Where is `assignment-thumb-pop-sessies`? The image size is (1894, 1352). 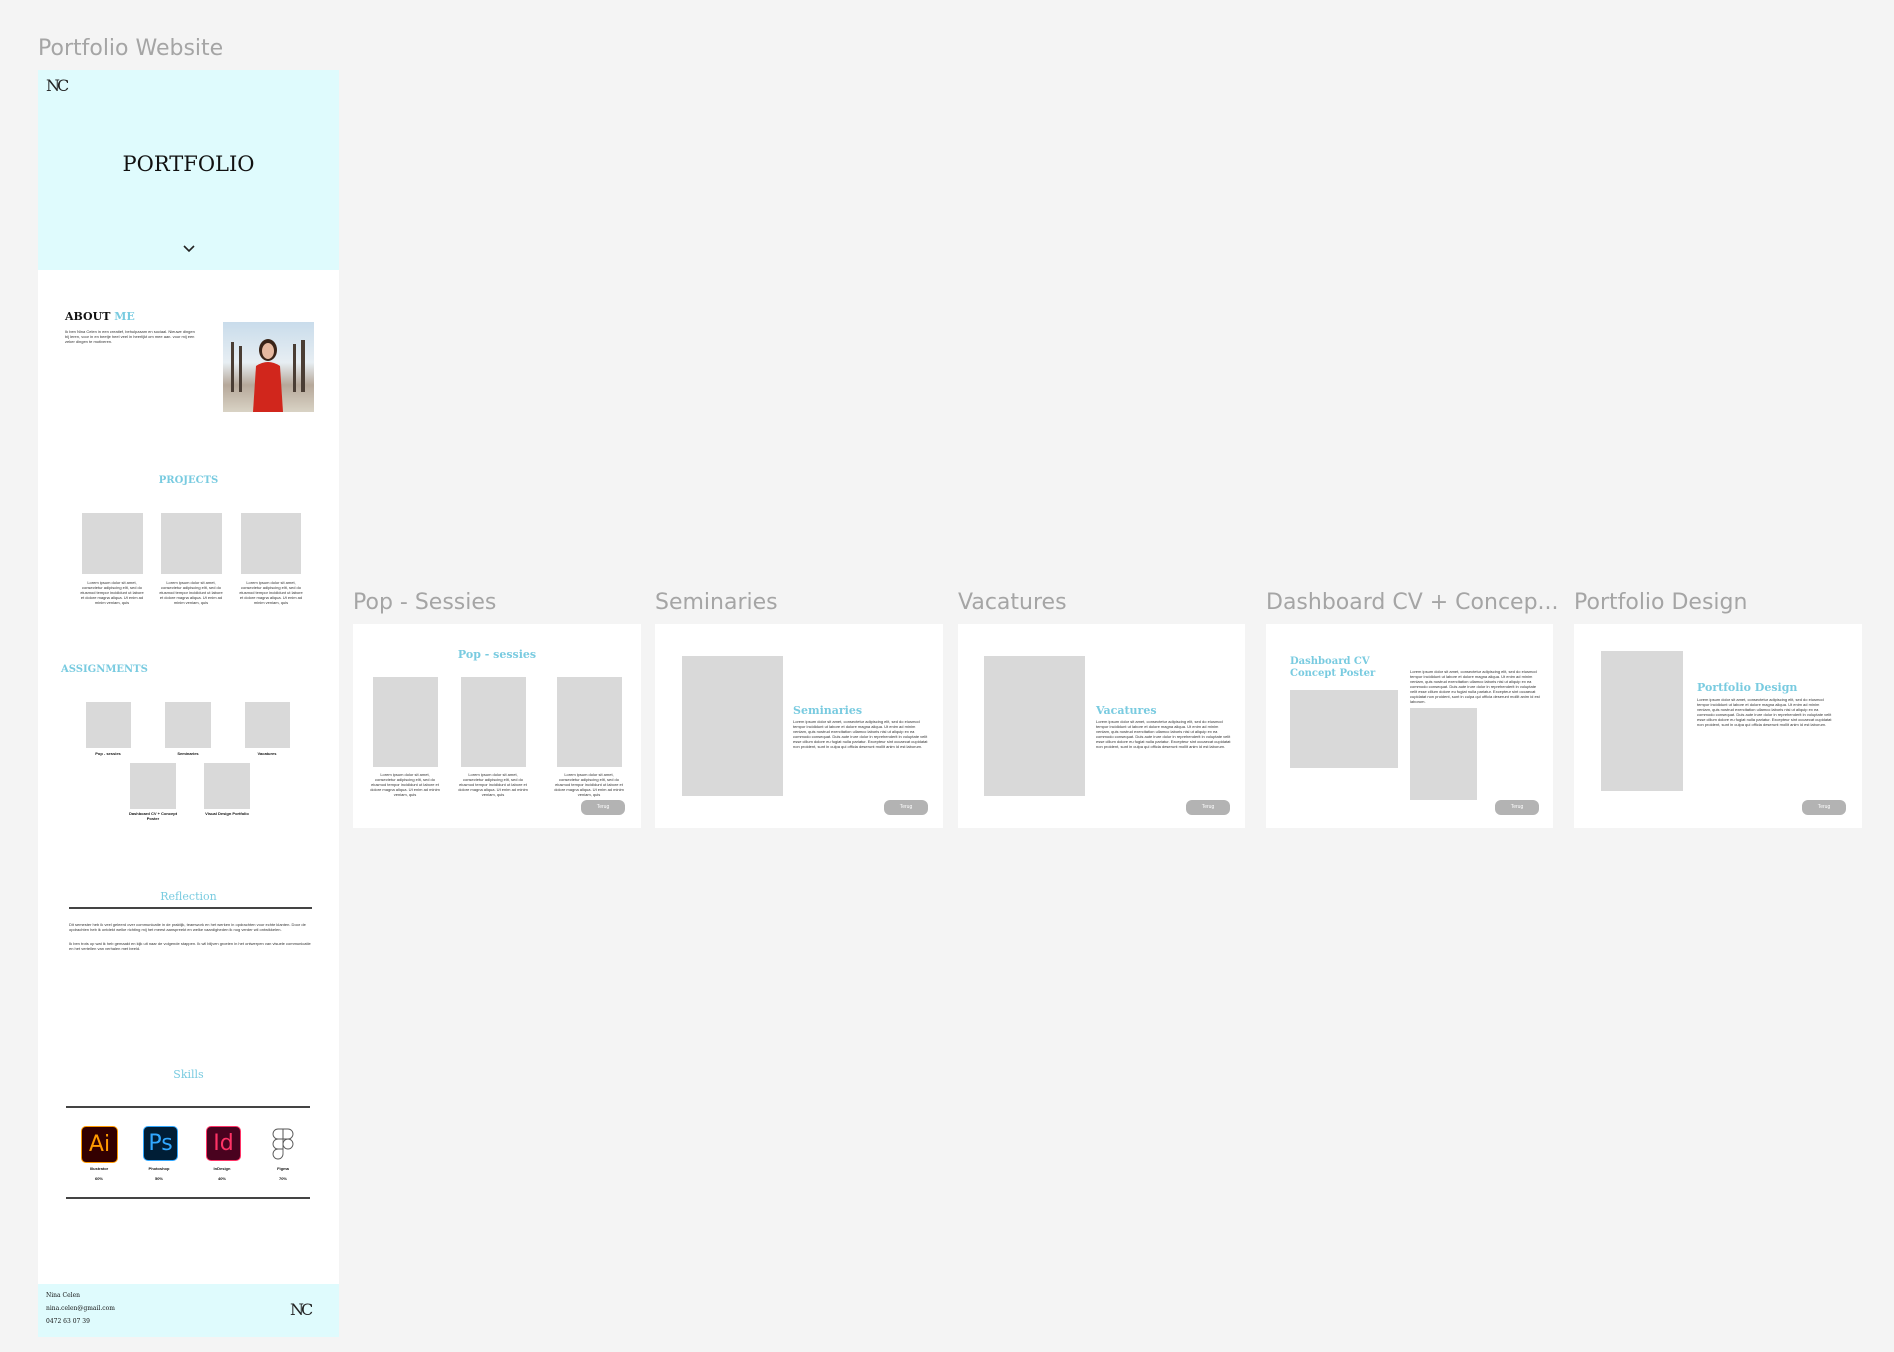
assignment-thumb-pop-sessies is located at coordinates (108, 725).